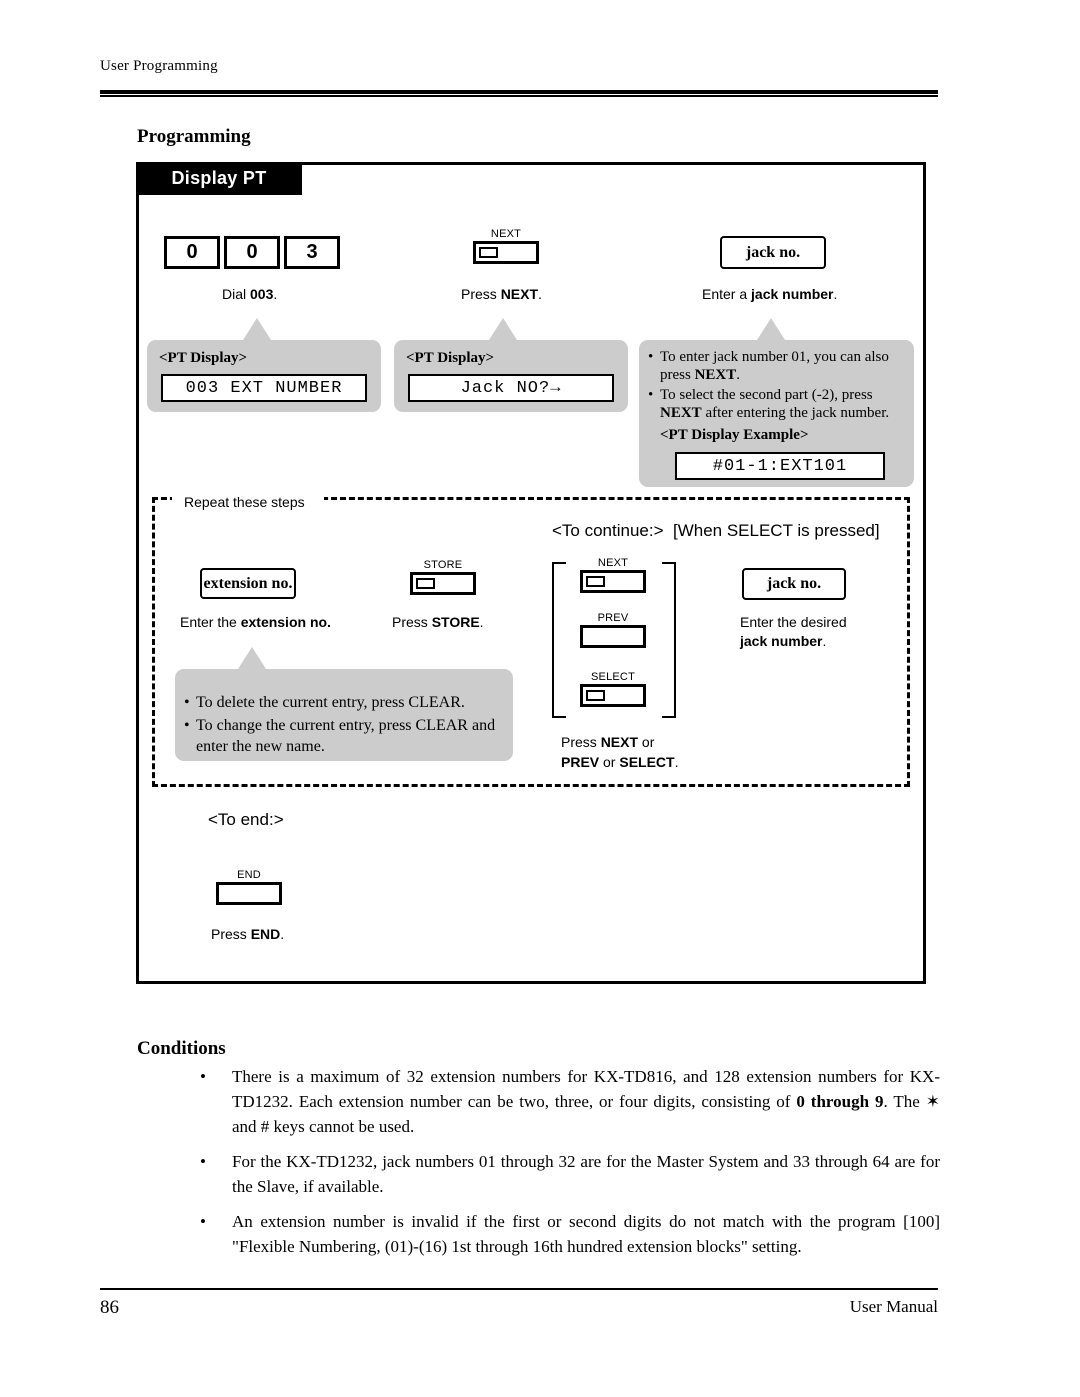 The image size is (1080, 1397). I want to click on panel-tab-display-pt: Display PT, so click(219, 178).